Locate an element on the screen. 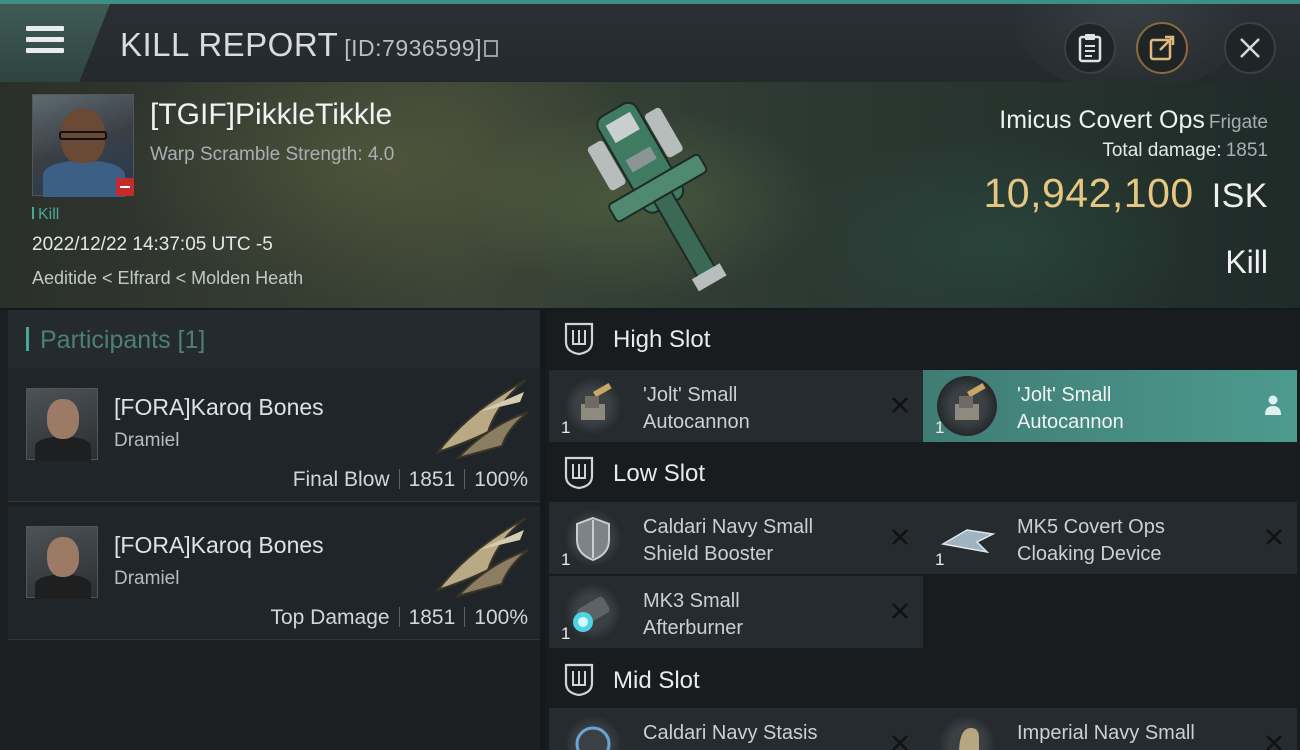  item-name-line-1: Caldari Navy Stasis is located at coordinates (730, 733).